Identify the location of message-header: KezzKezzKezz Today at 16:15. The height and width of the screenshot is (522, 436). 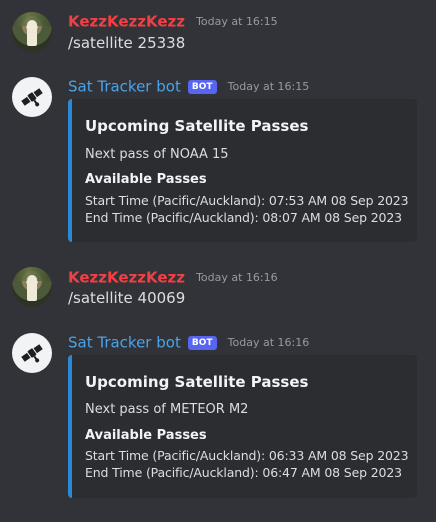
(173, 21).